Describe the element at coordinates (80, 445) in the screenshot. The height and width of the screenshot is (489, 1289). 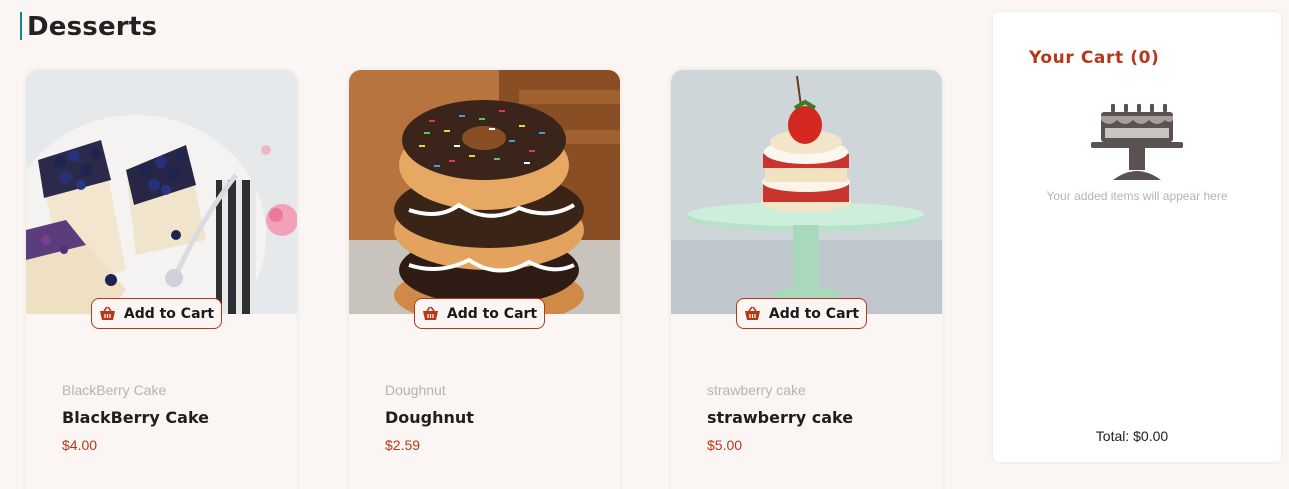
I see `product-price: $4.00` at that location.